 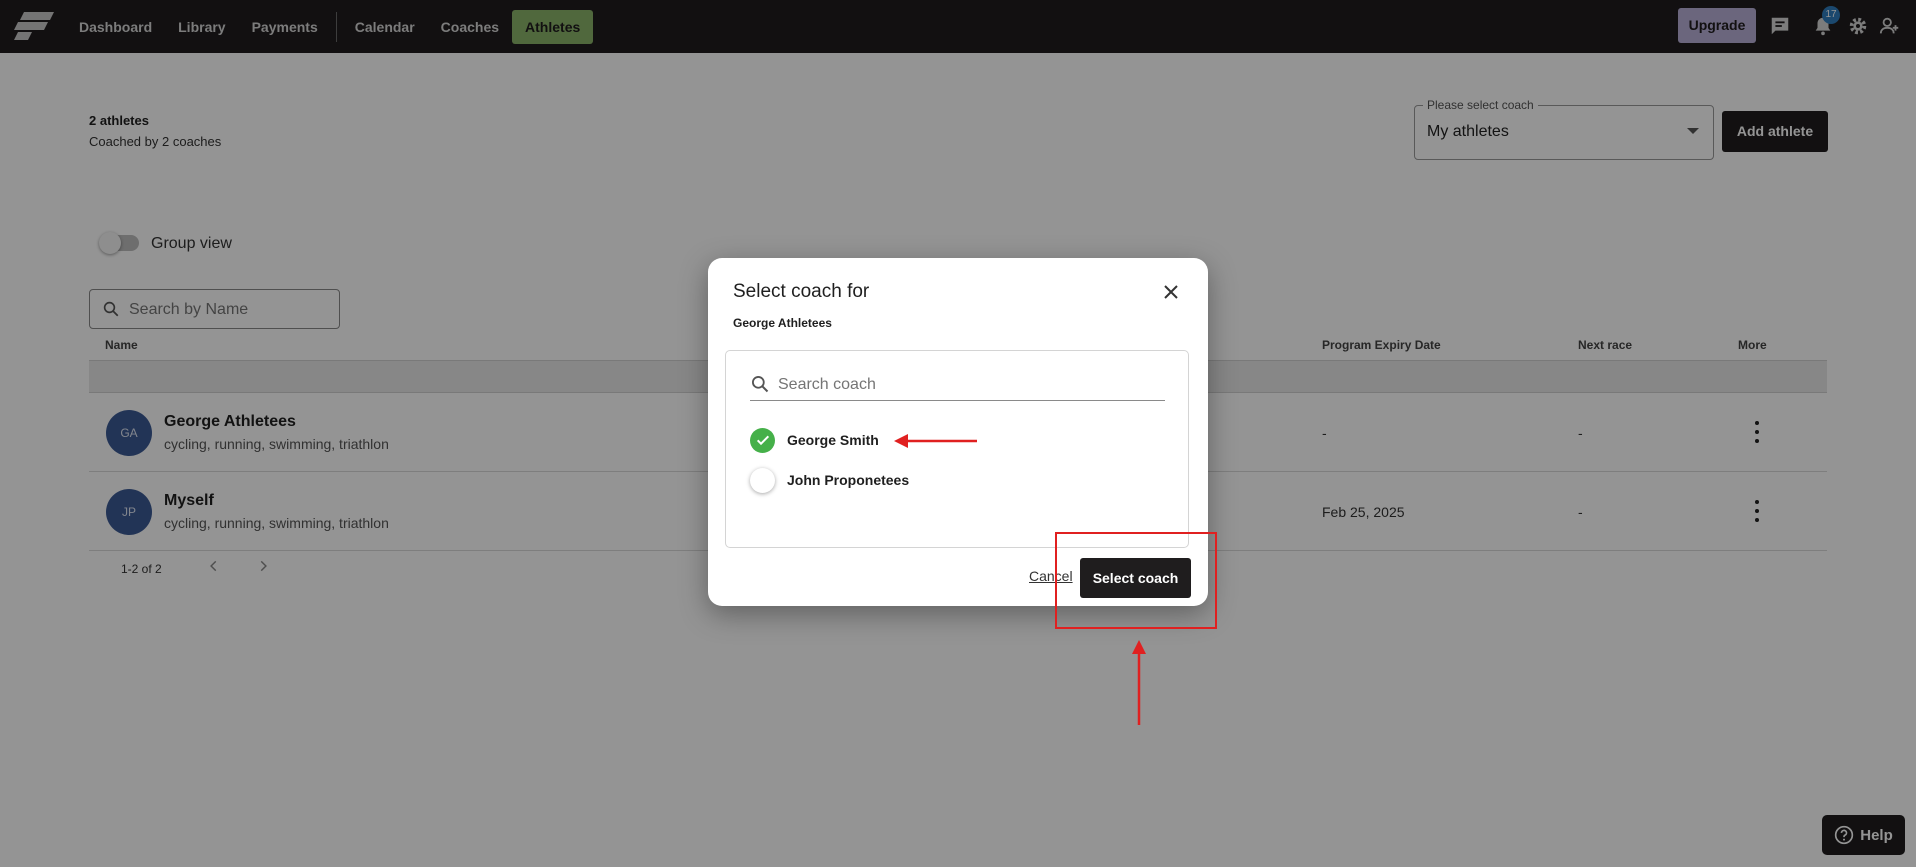 What do you see at coordinates (762, 440) in the screenshot?
I see `checked-radio-icon` at bounding box center [762, 440].